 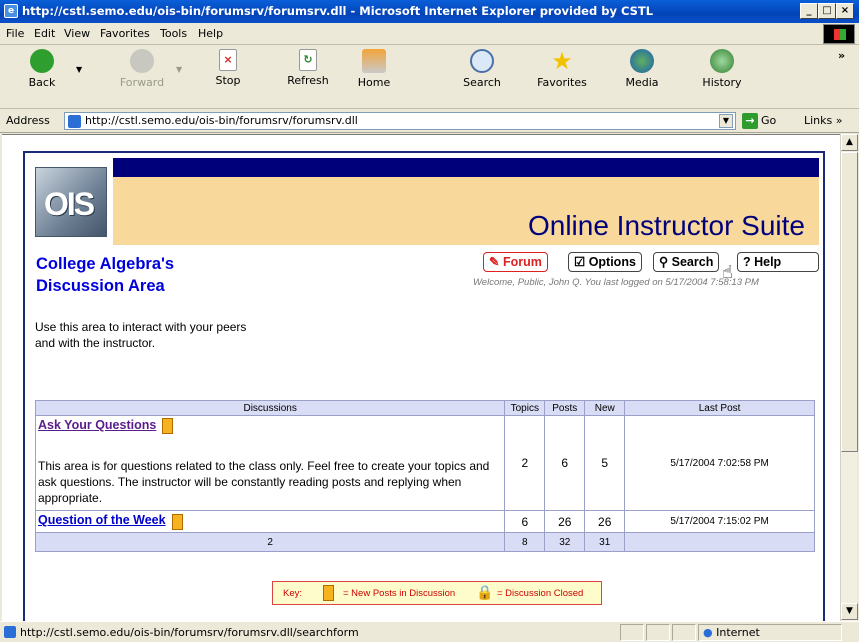 I want to click on lock-icon: 🔒, so click(x=485, y=592).